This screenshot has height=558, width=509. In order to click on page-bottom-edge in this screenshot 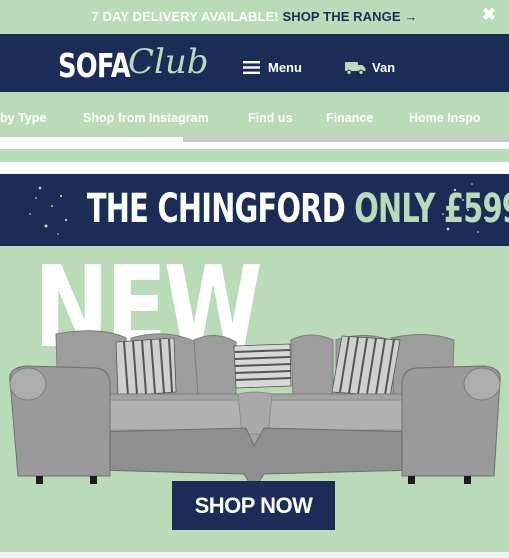, I will do `click(254, 555)`.